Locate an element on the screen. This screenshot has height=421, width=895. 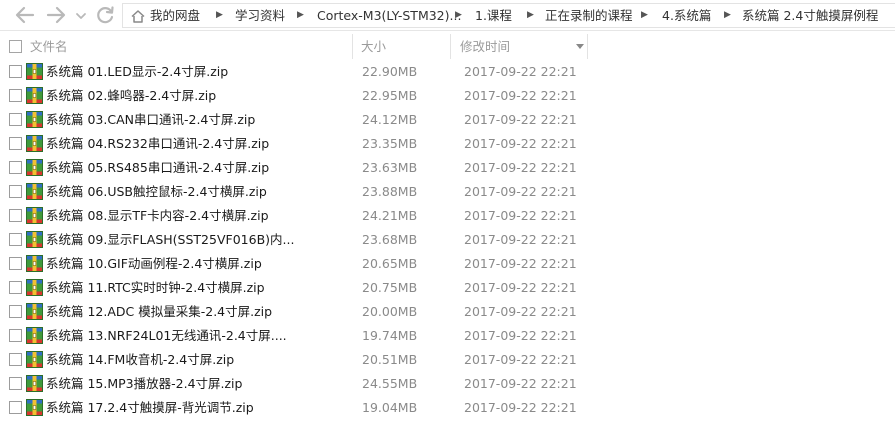
file-size: 19.04MB is located at coordinates (390, 407).